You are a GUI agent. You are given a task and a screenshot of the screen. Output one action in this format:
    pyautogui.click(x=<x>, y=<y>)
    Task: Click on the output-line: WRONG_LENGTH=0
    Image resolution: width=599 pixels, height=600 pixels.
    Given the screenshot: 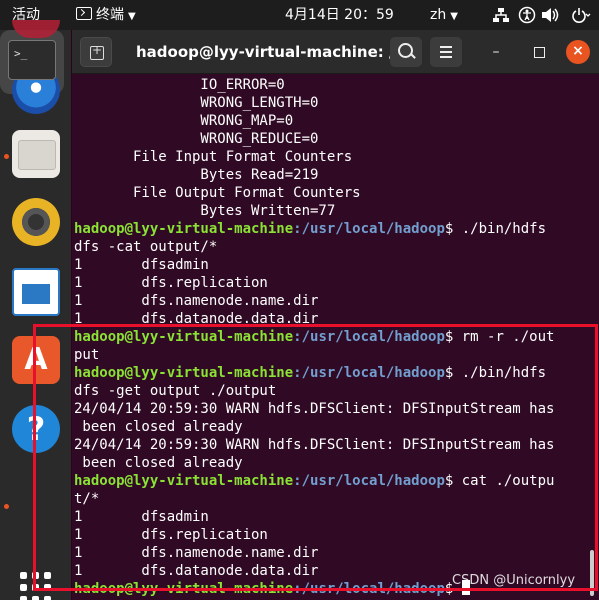 What is the action you would take?
    pyautogui.click(x=196, y=103)
    